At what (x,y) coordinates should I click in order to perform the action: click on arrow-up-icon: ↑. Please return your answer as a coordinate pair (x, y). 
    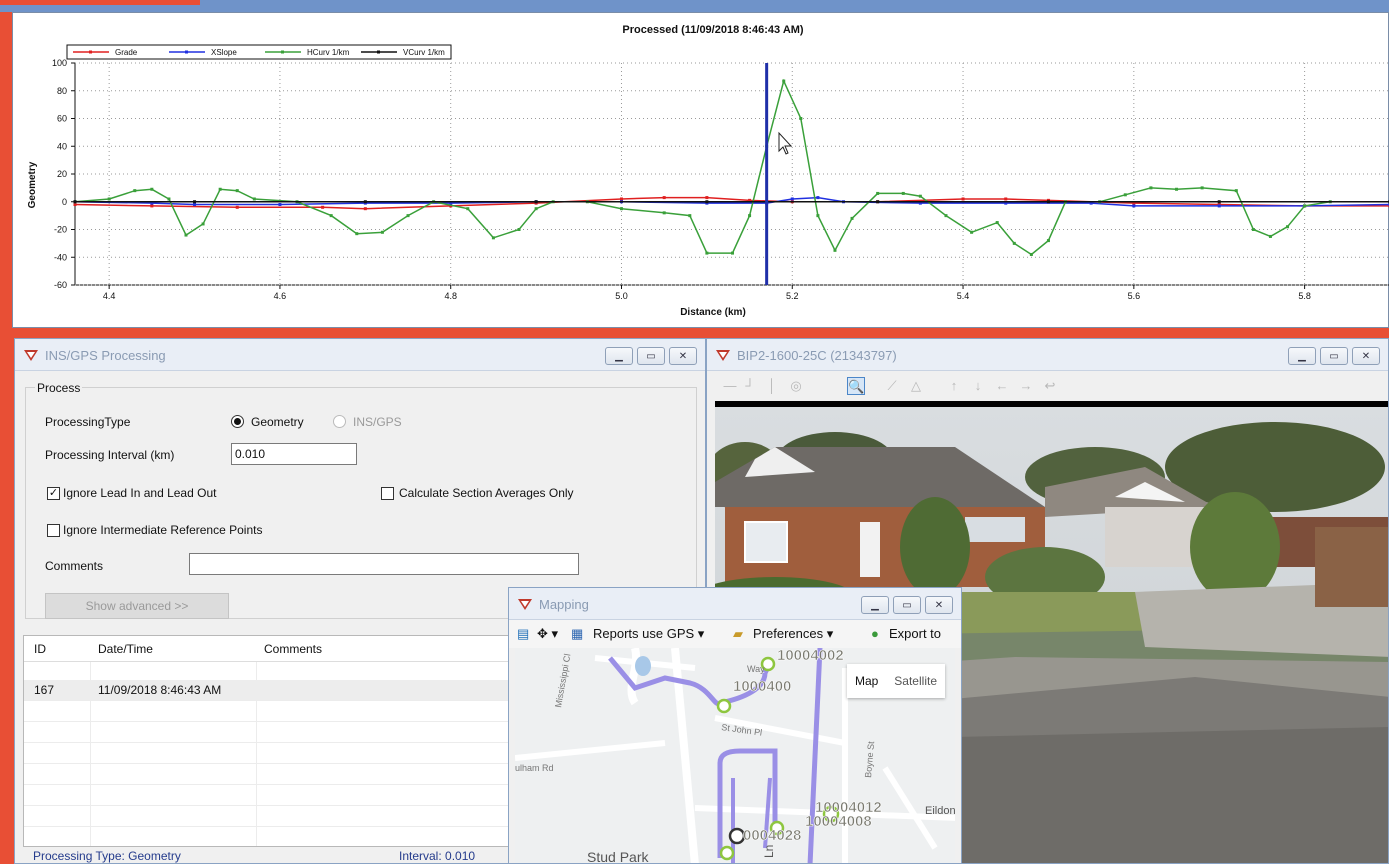
    Looking at the image, I should click on (954, 386).